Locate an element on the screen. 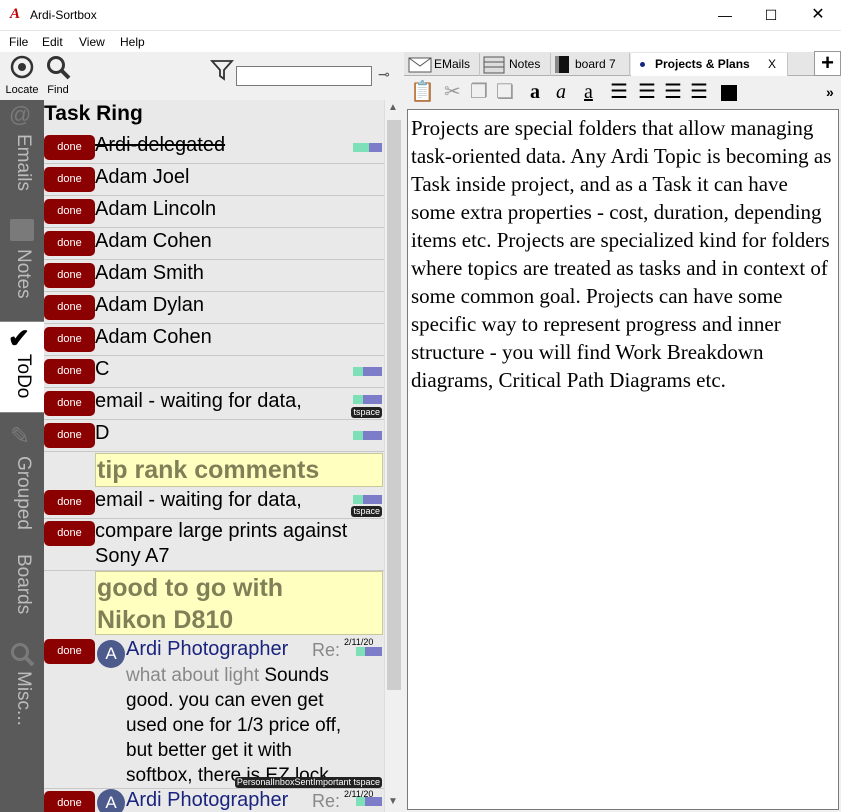 This screenshot has width=841, height=812. search-icon is located at coordinates (59, 68).